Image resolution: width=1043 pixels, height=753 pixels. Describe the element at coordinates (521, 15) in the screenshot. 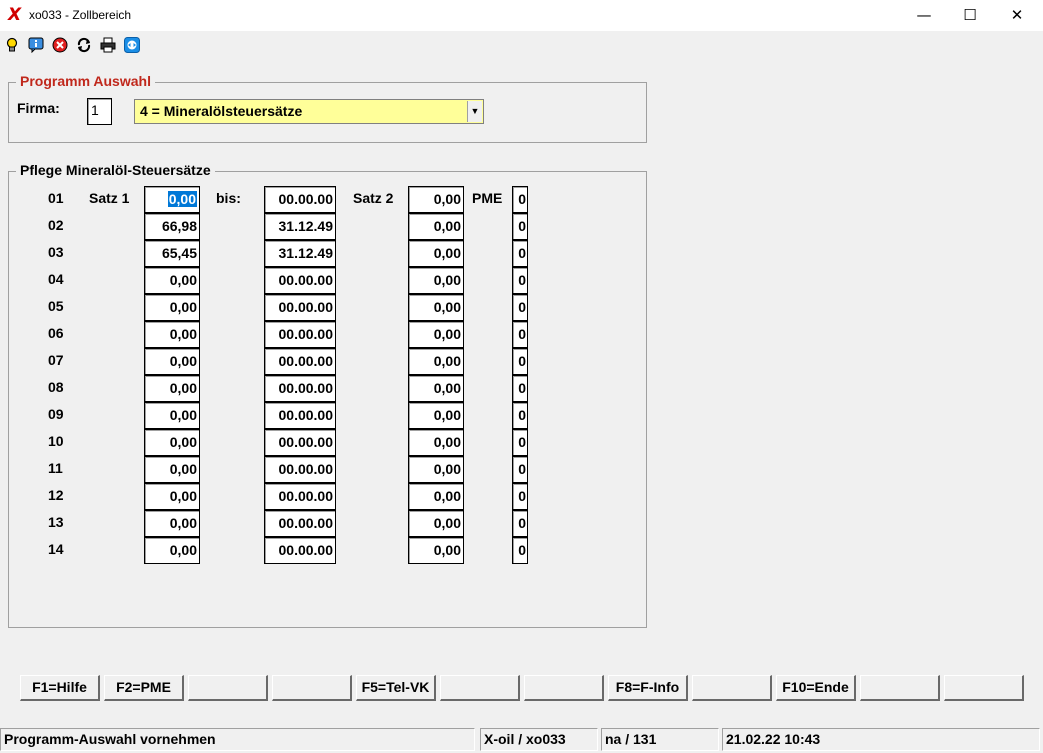

I see `title-bar: X xo033 - Zollbereich — ☐ ✕` at that location.